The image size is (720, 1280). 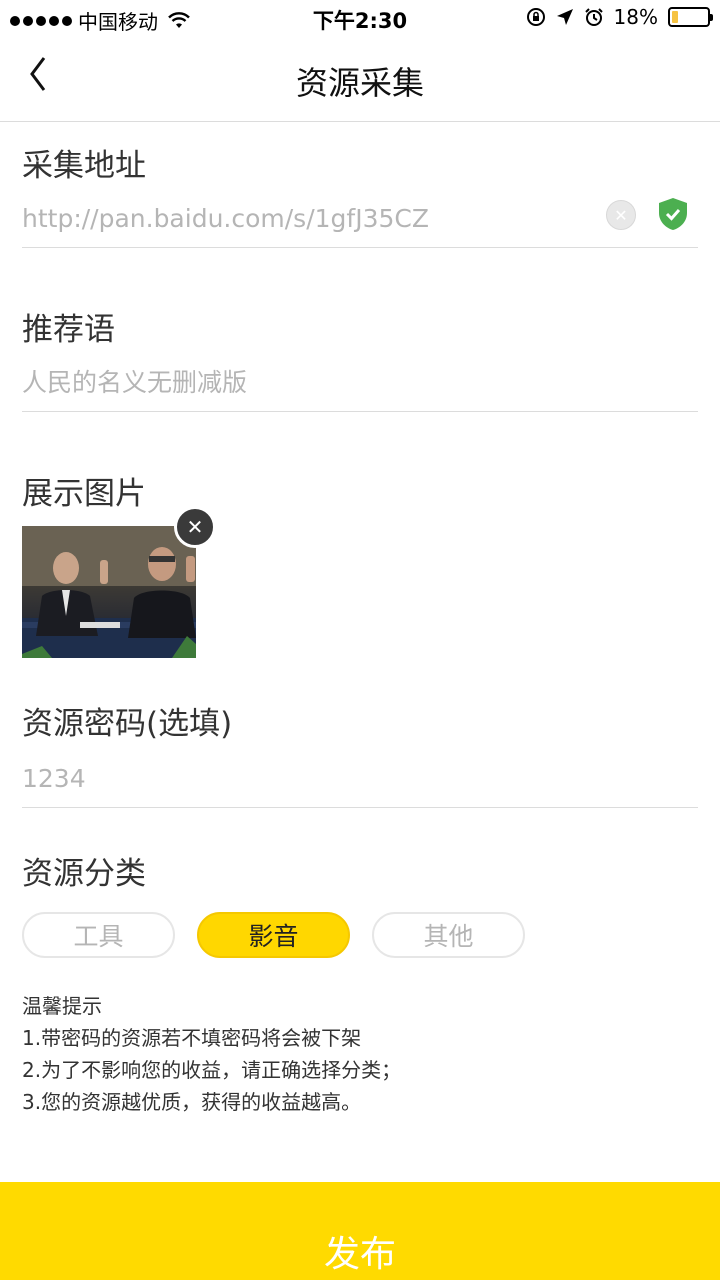 I want to click on category-label: 资源分类, so click(x=84, y=874).